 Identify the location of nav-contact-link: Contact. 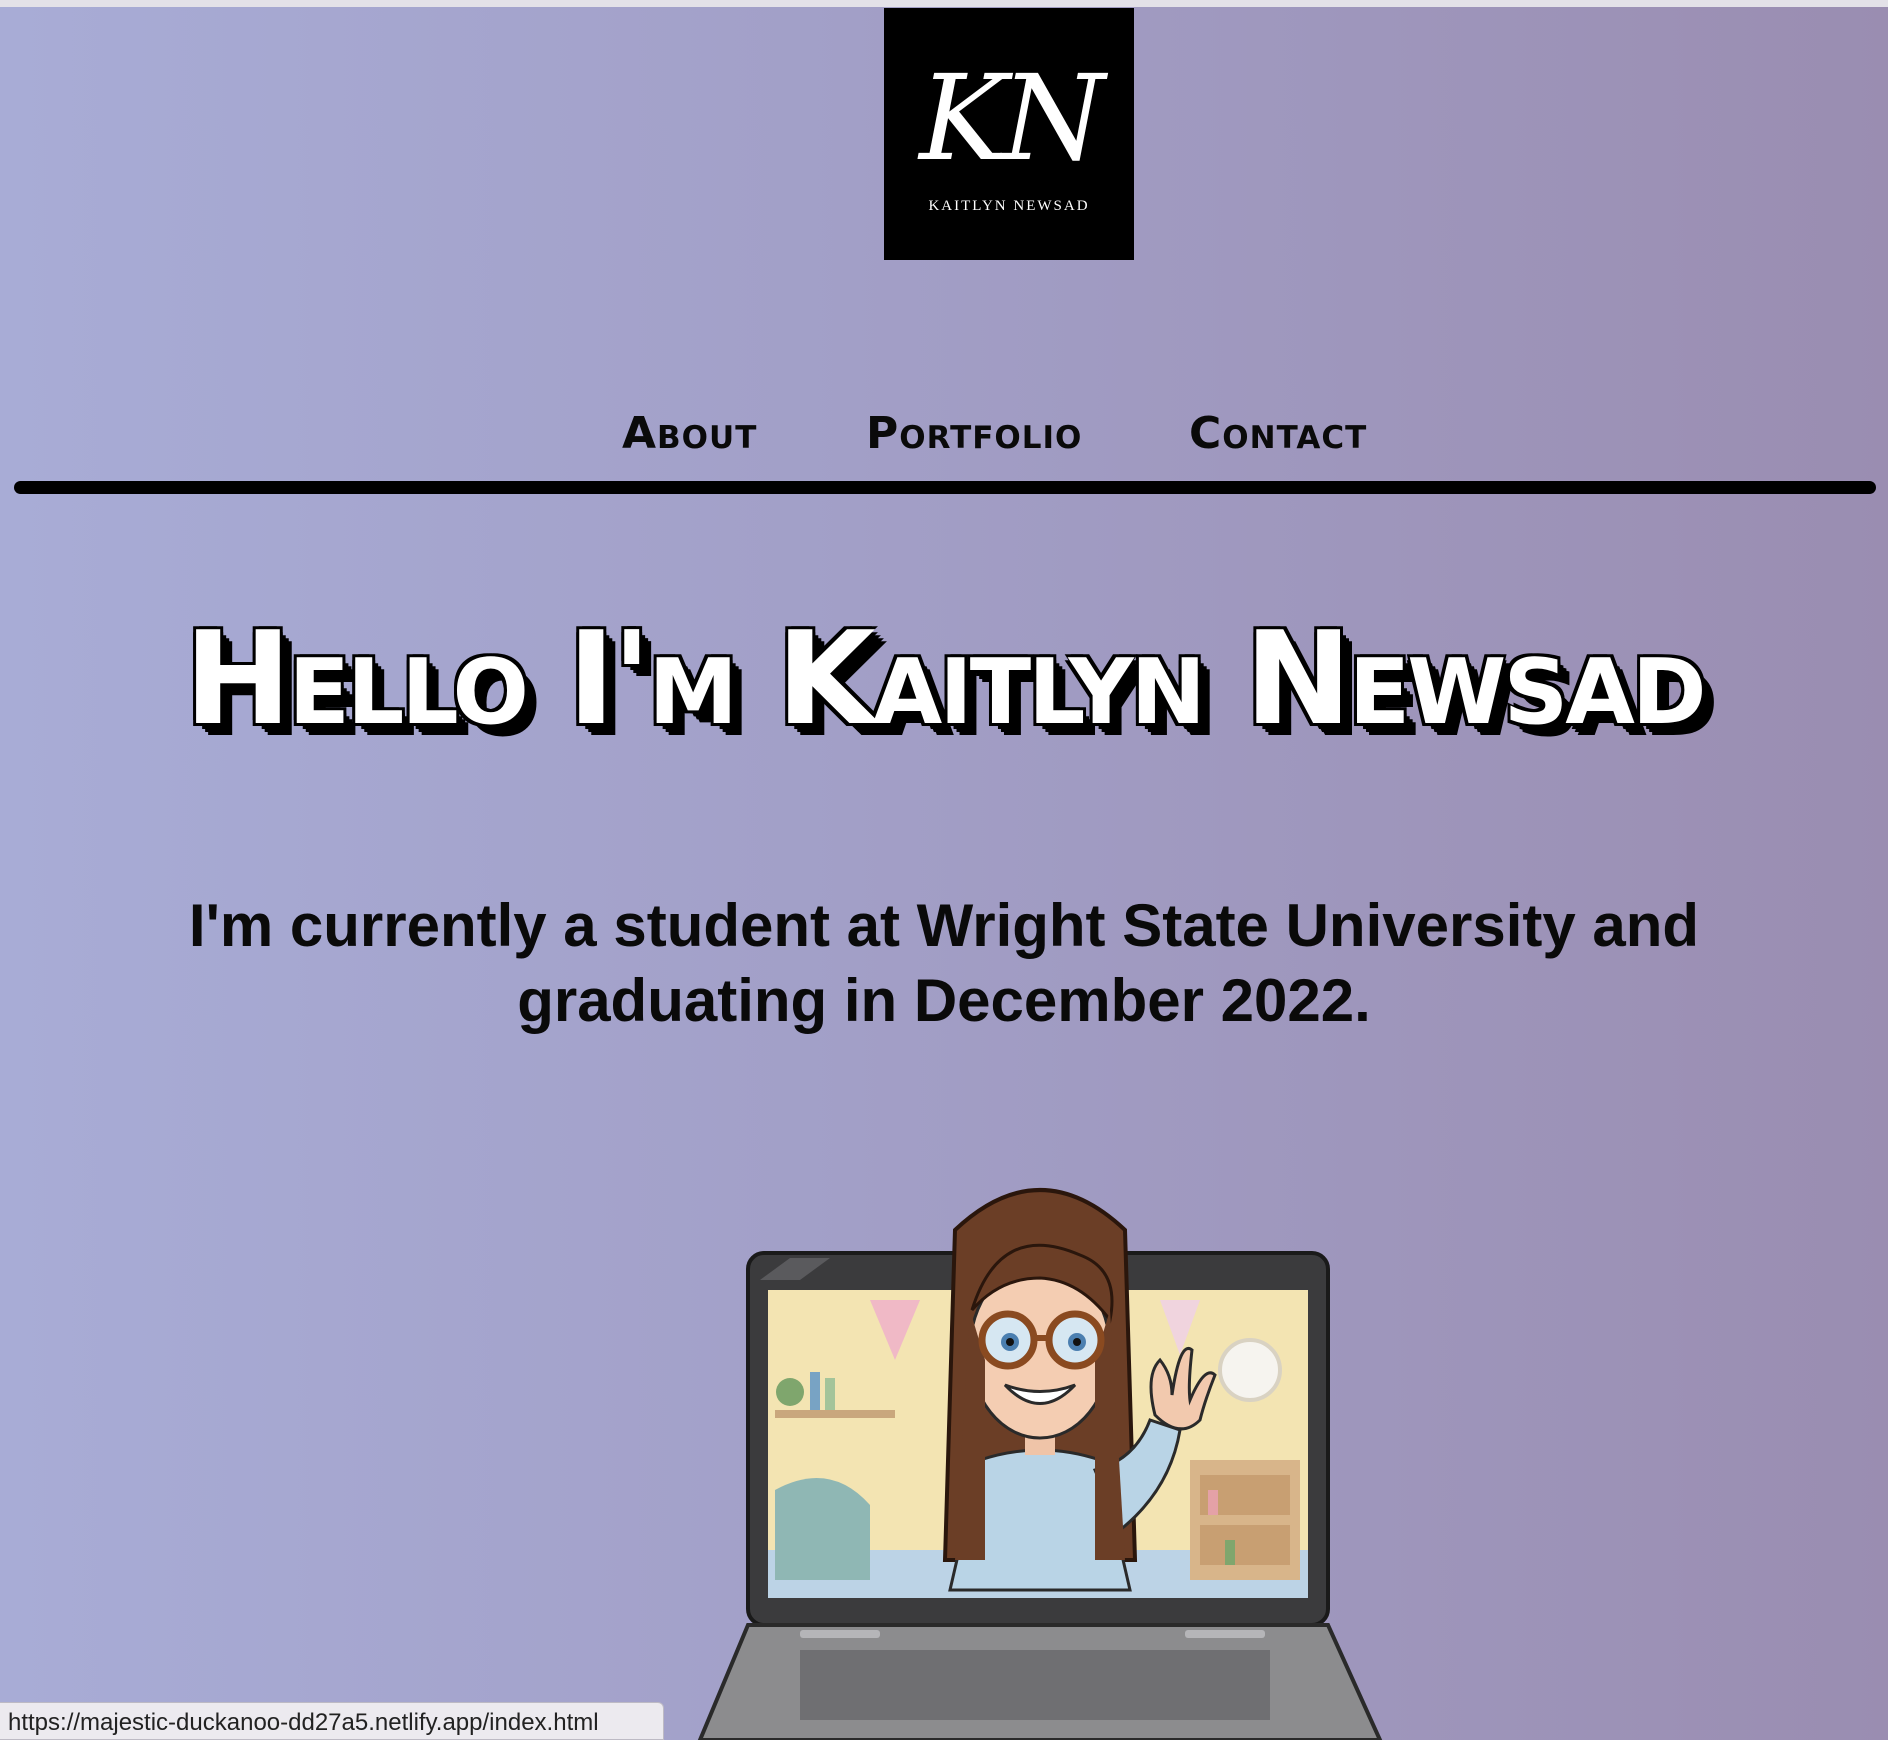
(1278, 433).